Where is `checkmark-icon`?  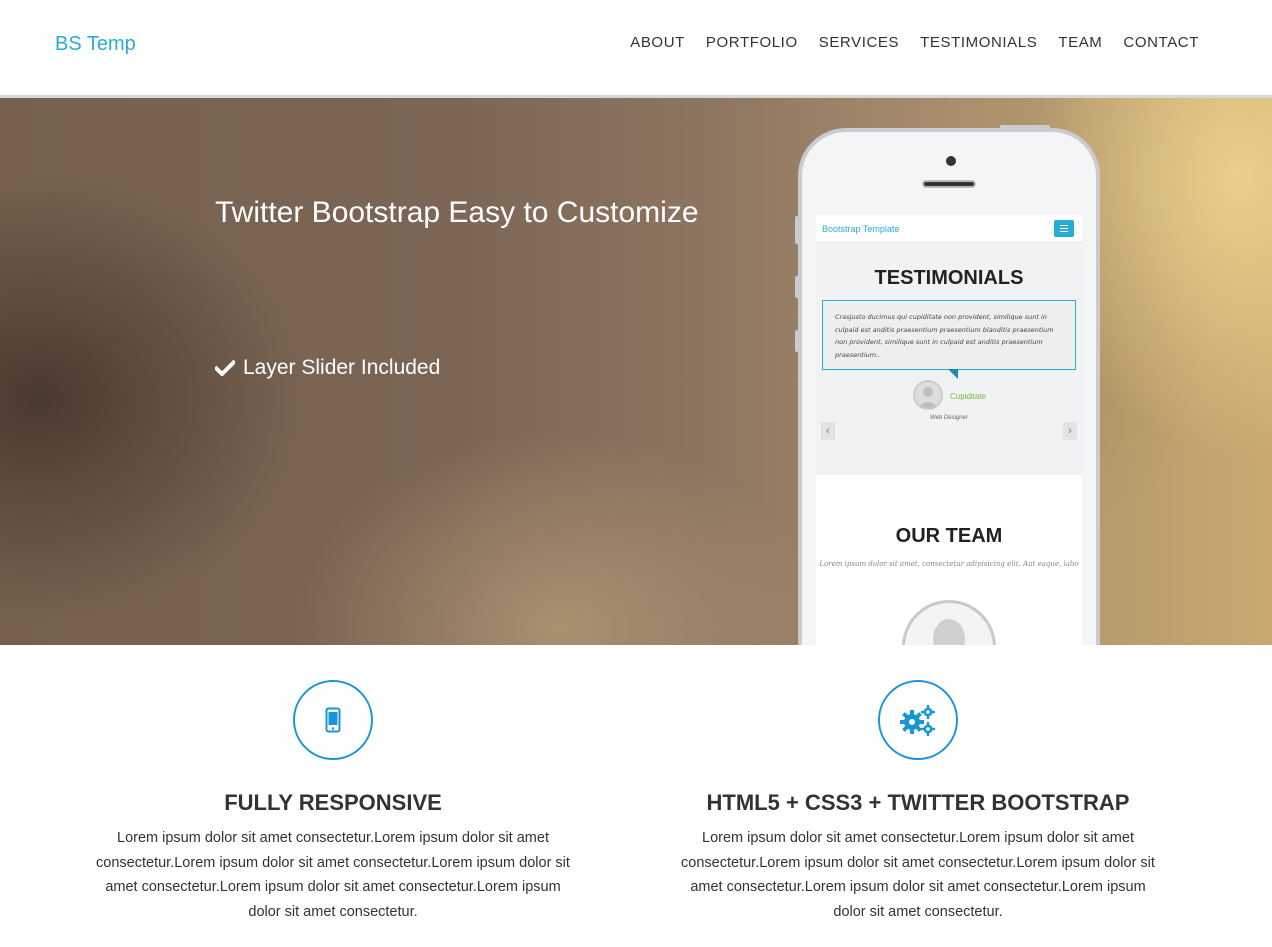
checkmark-icon is located at coordinates (225, 368).